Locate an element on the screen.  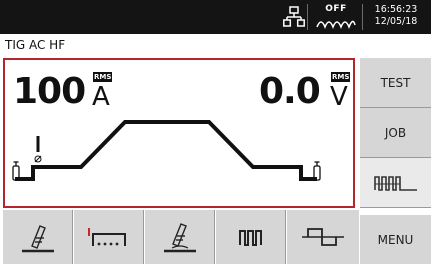
torch-electrode-icon is located at coordinates (179, 238).